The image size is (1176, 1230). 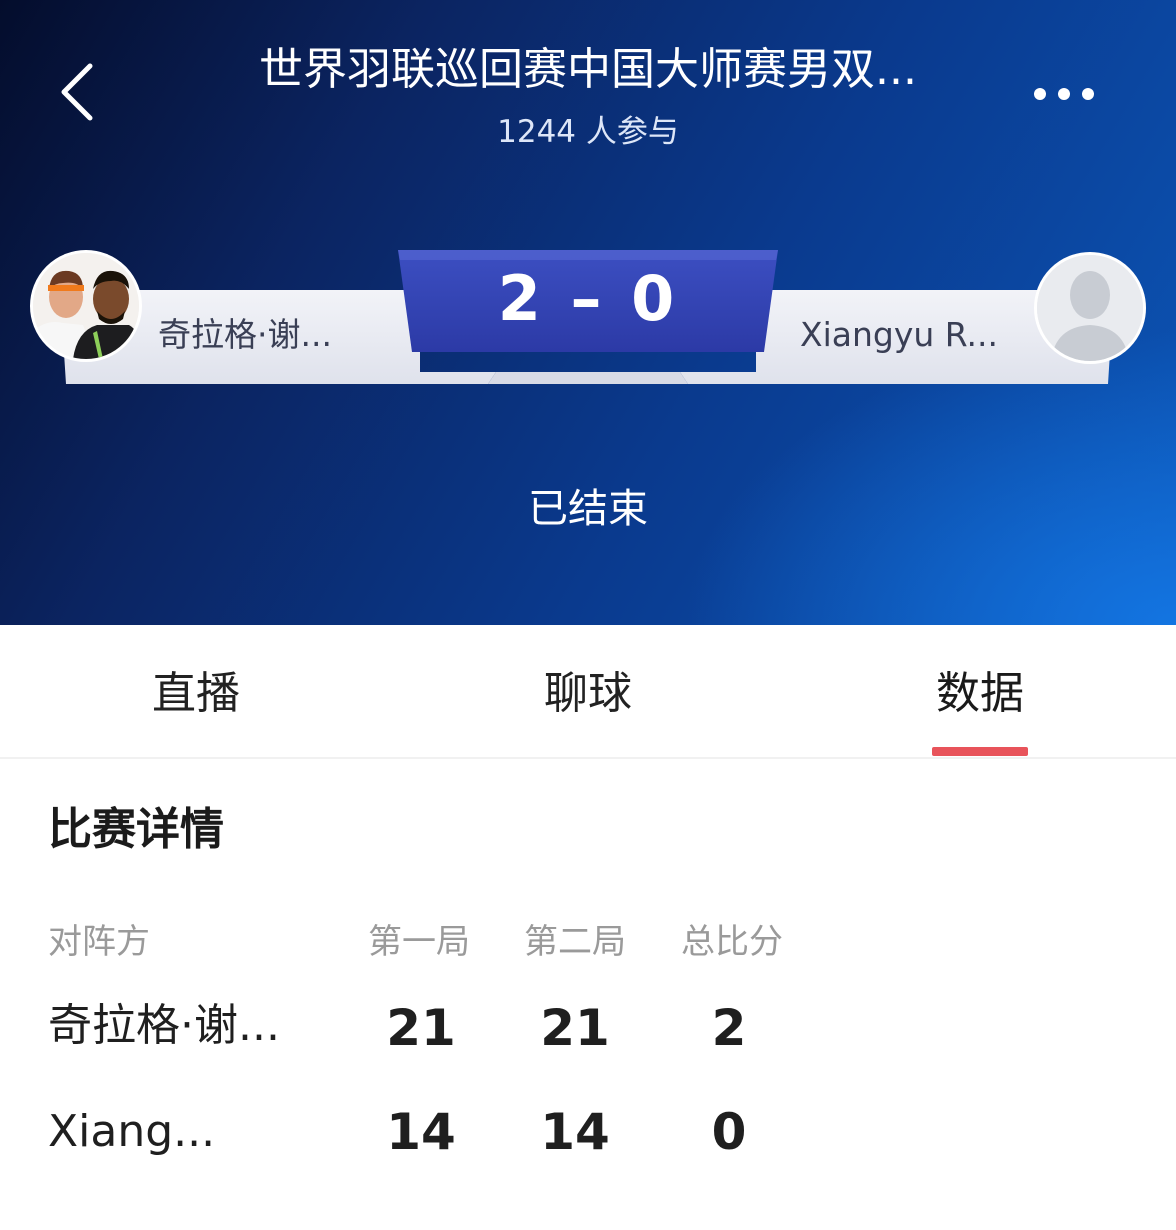 I want to click on back-button, so click(x=78, y=92).